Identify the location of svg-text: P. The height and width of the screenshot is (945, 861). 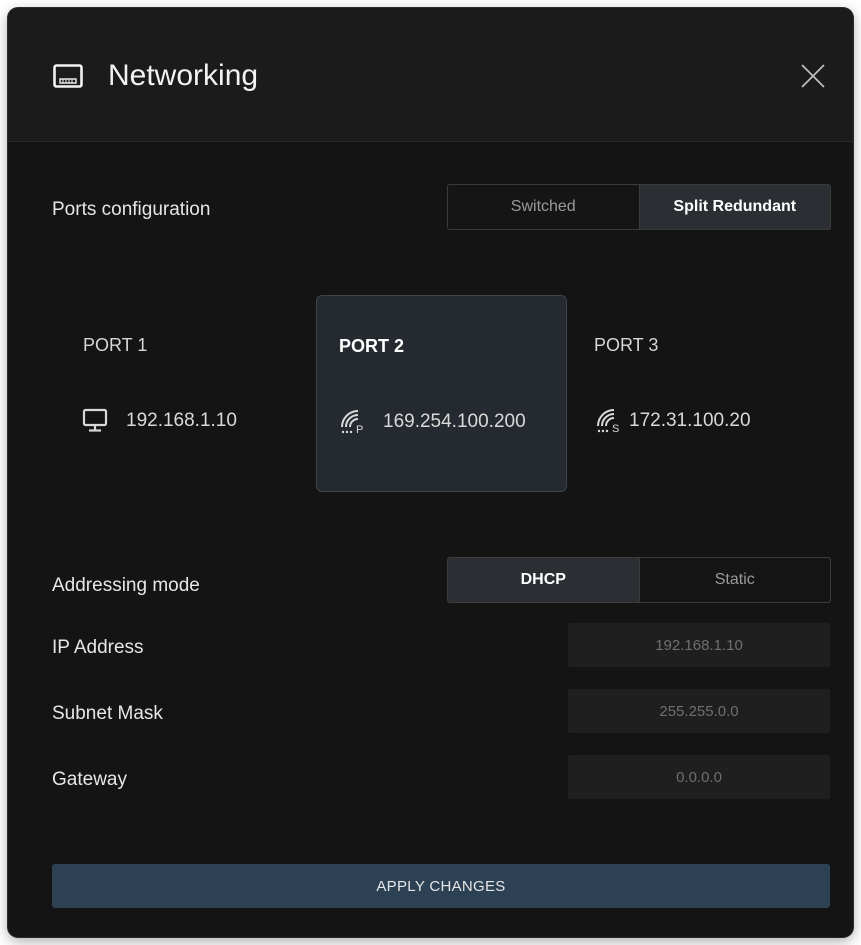
(359, 429).